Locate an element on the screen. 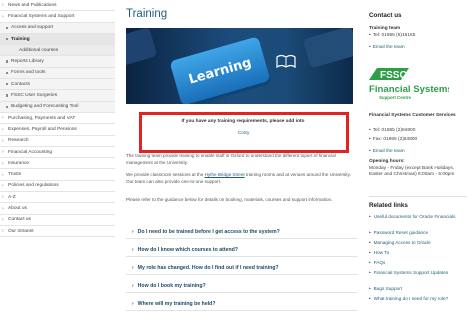 The image size is (469, 318). nav-item: › Purchasing, Payments and VAT is located at coordinates (57, 119).